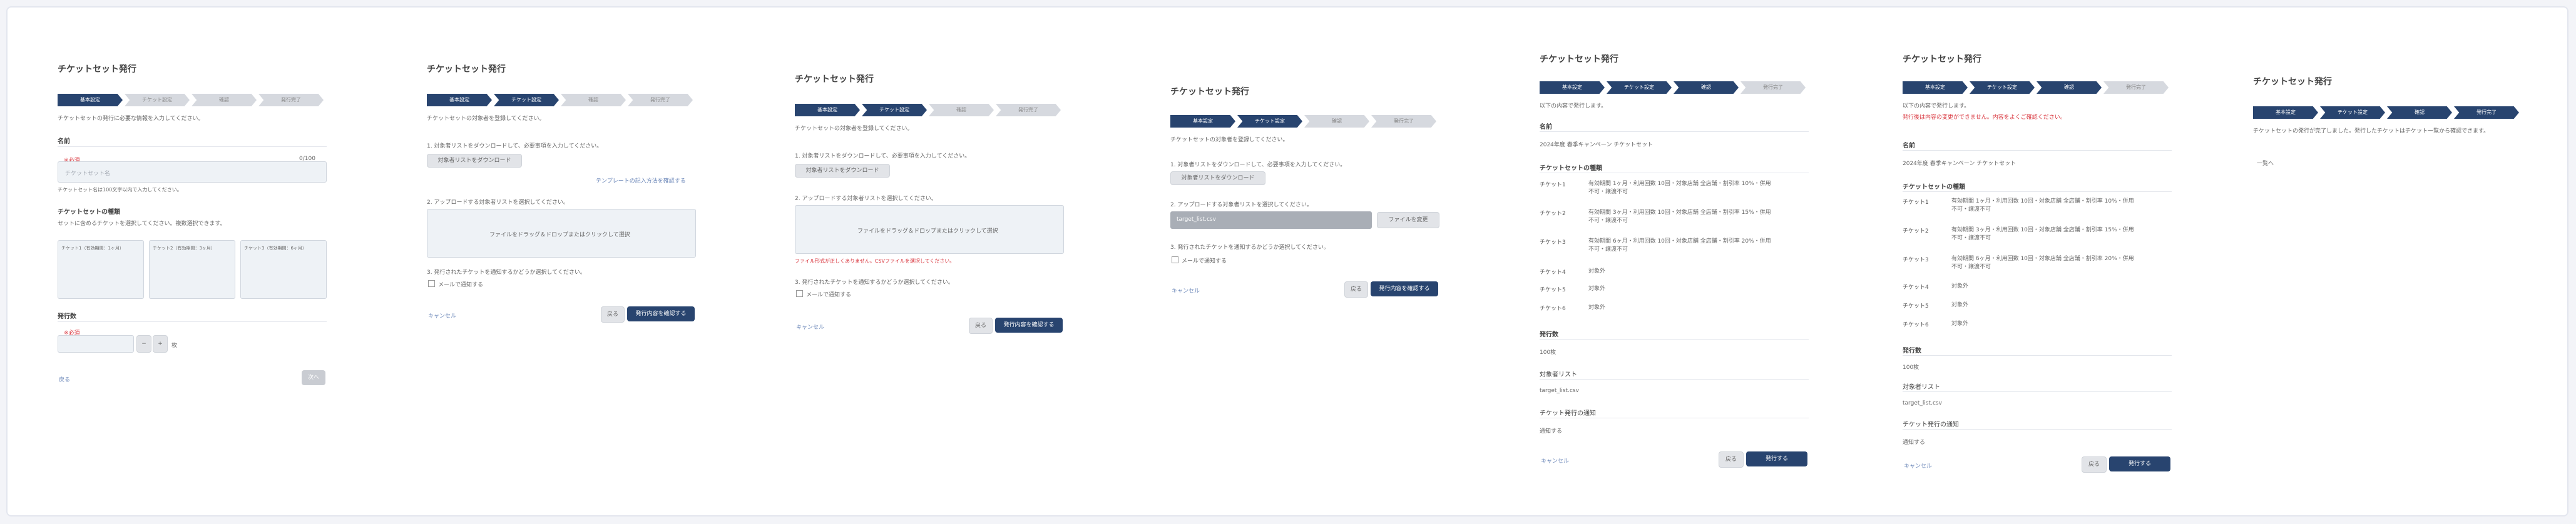 This screenshot has width=2576, height=524. What do you see at coordinates (1936, 287) in the screenshot?
I see `ticket-row: チケット4 対象外` at bounding box center [1936, 287].